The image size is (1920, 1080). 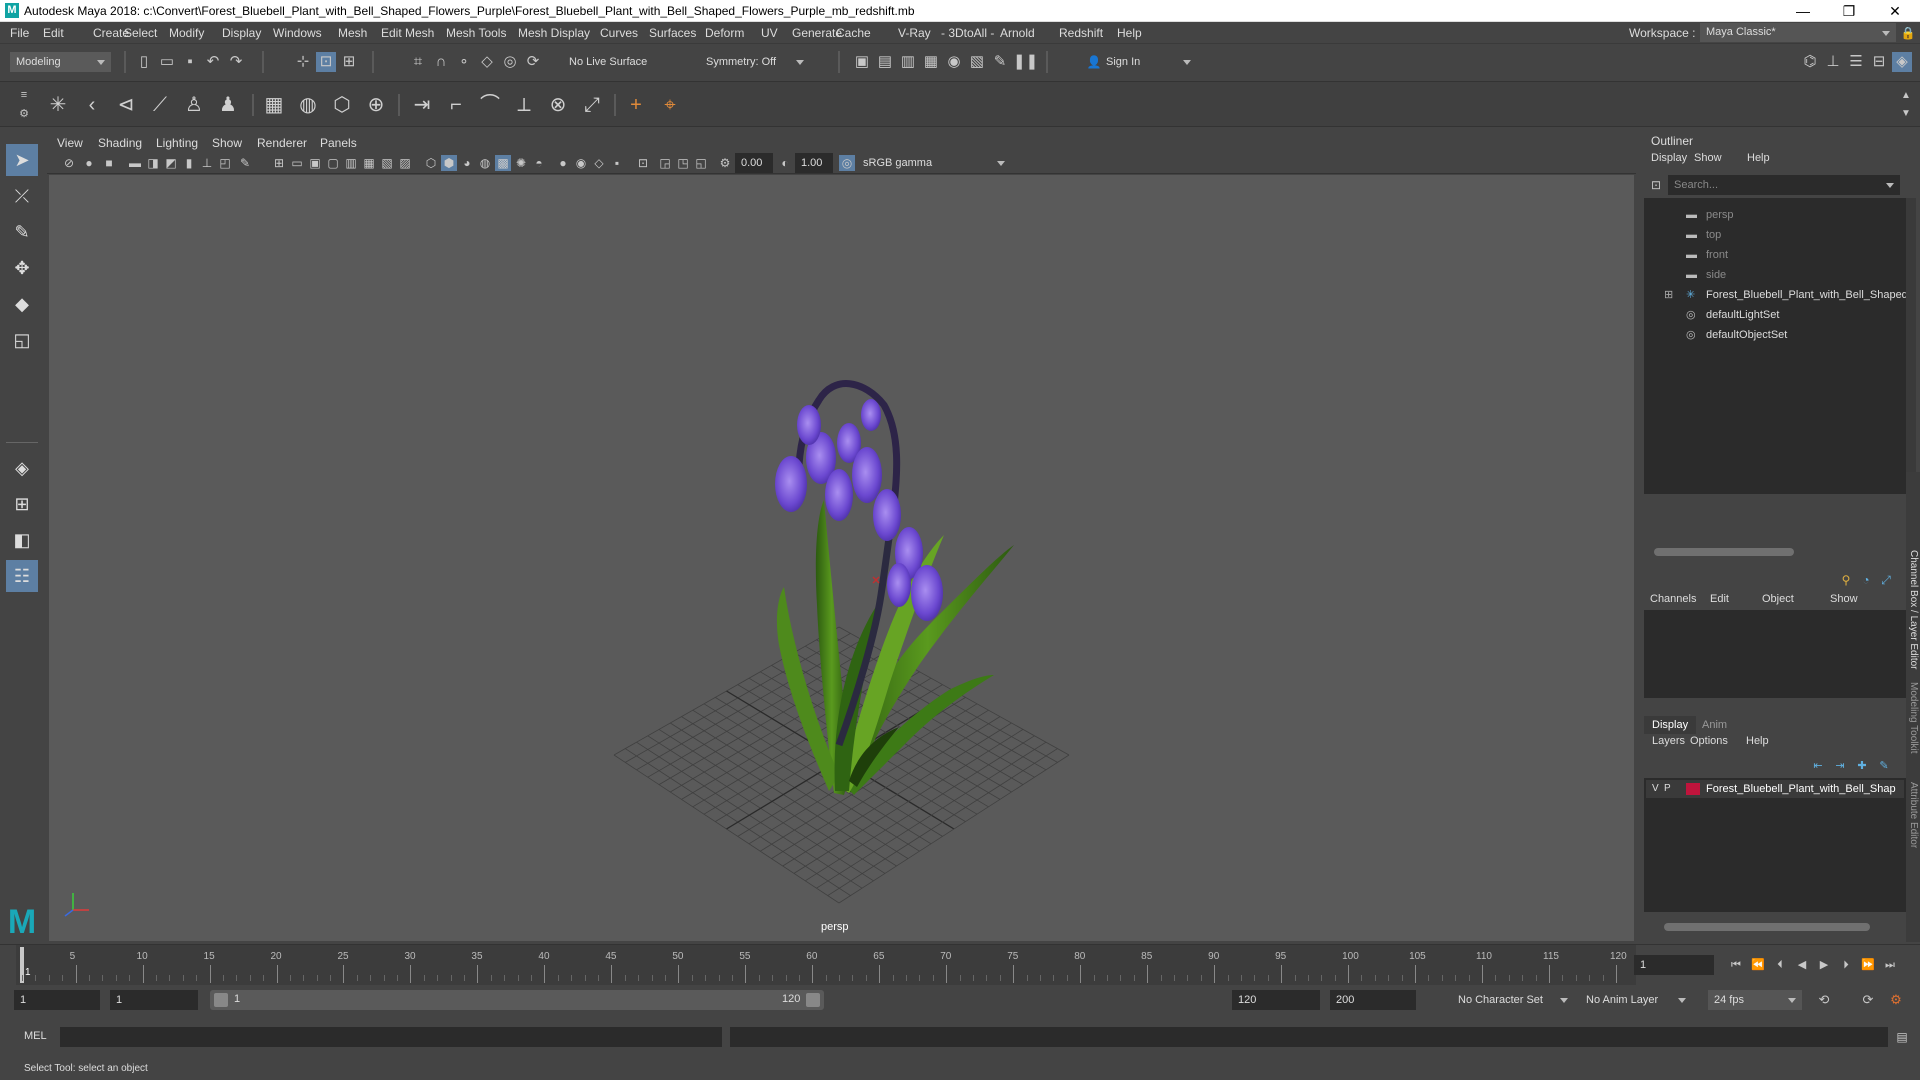 I want to click on select-object-icon: ⊡, so click(x=326, y=62).